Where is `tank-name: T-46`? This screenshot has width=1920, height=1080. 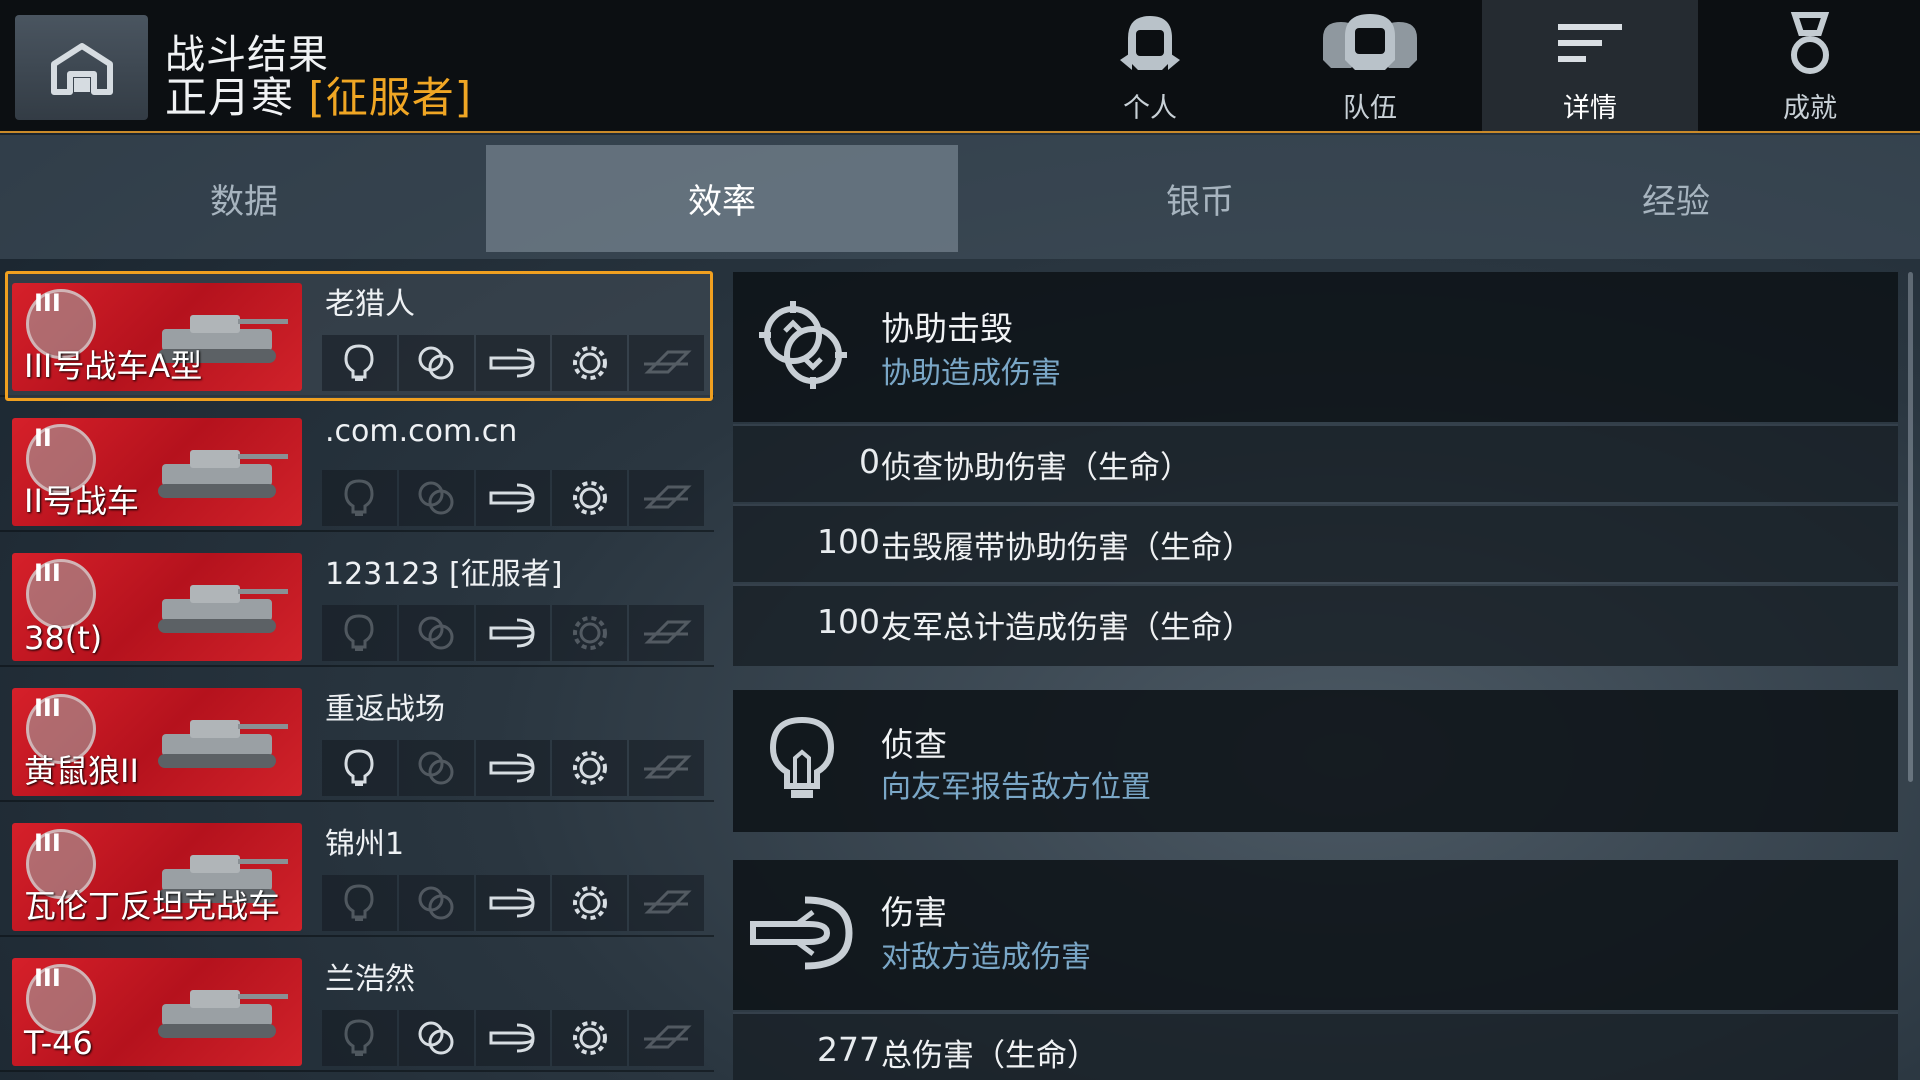
tank-name: T-46 is located at coordinates (58, 1043).